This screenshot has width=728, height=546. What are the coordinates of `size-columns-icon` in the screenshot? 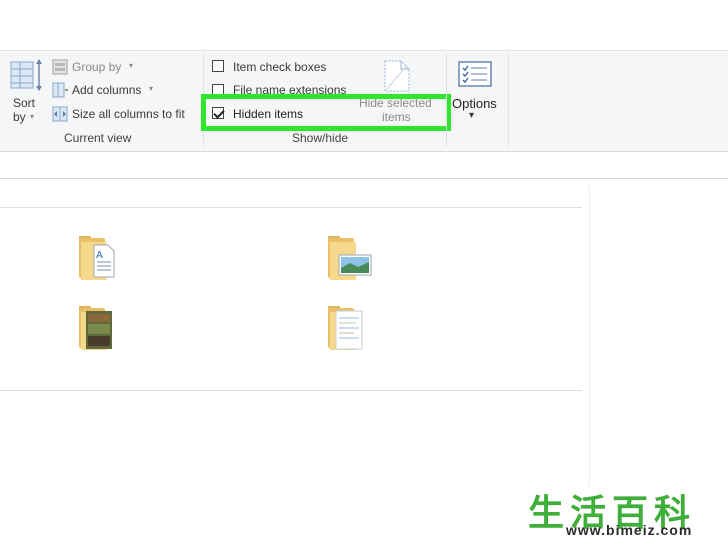 It's located at (60, 114).